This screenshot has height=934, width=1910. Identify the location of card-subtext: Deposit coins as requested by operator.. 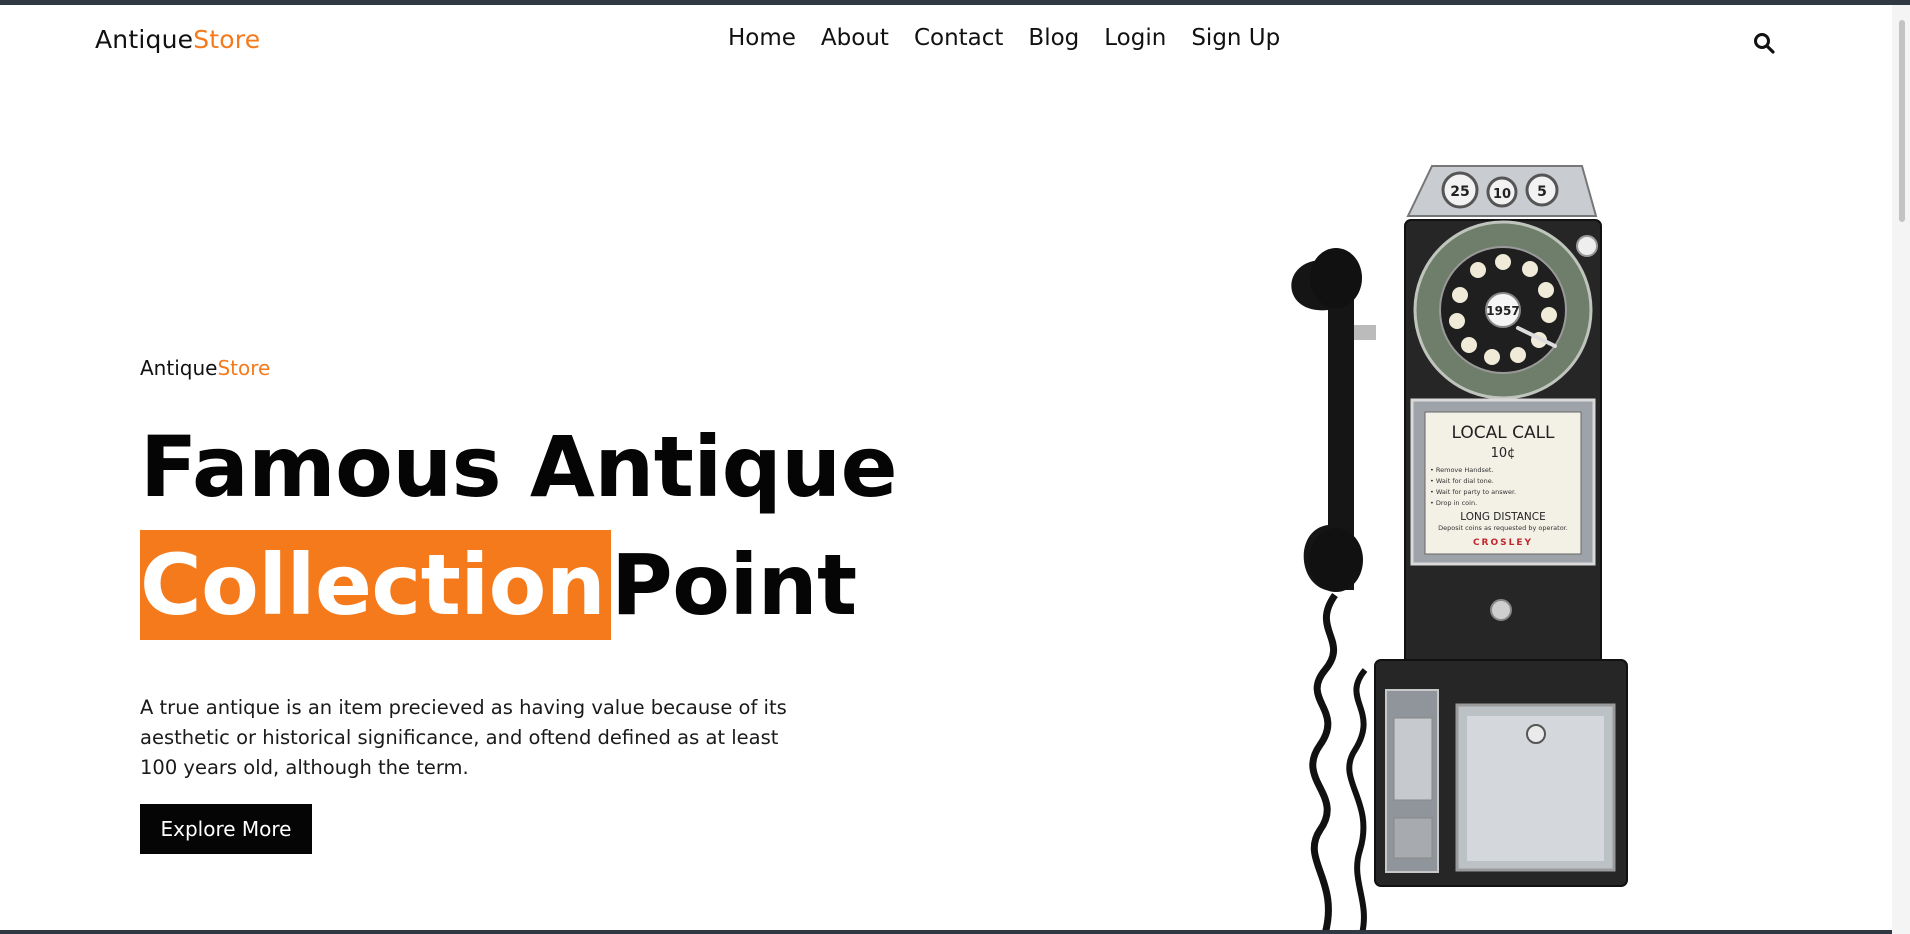
(1503, 528).